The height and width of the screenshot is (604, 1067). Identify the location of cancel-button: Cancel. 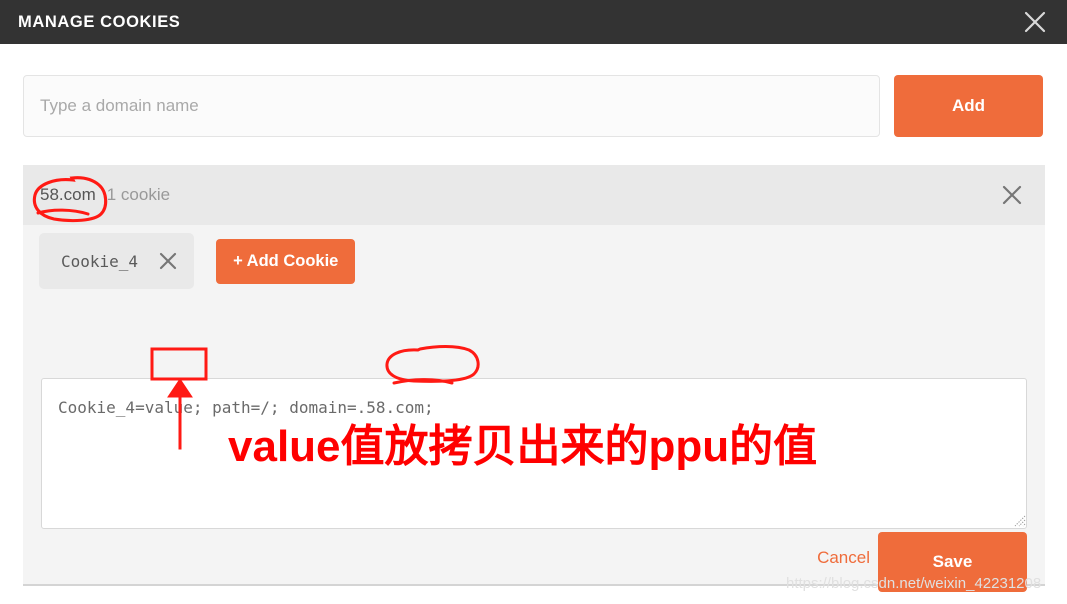
(843, 558).